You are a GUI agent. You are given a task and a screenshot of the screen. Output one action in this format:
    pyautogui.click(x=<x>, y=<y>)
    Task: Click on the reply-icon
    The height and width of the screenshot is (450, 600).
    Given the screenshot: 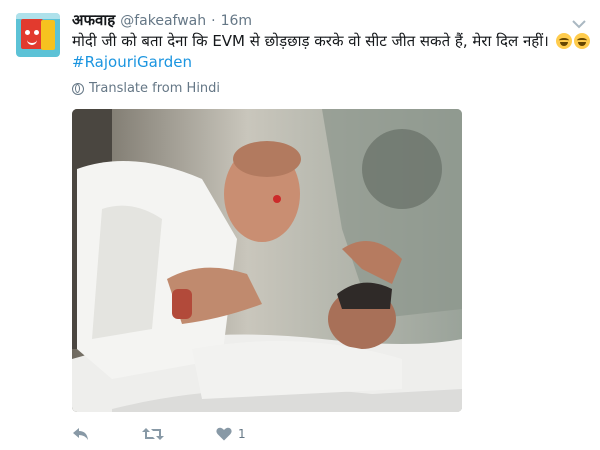 What is the action you would take?
    pyautogui.click(x=80, y=434)
    